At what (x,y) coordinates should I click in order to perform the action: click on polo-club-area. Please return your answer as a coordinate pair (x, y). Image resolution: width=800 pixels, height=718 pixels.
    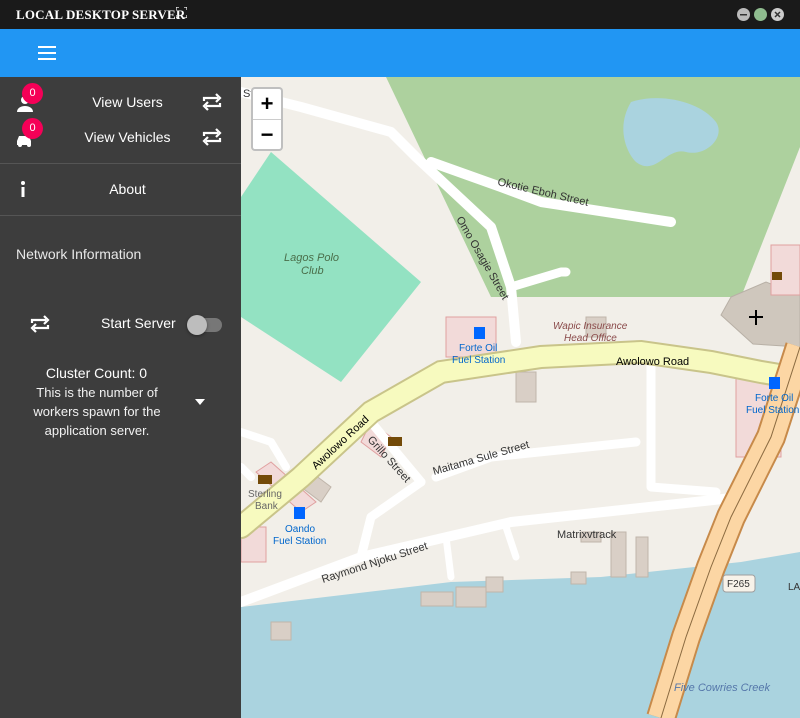
    Looking at the image, I should click on (331, 267).